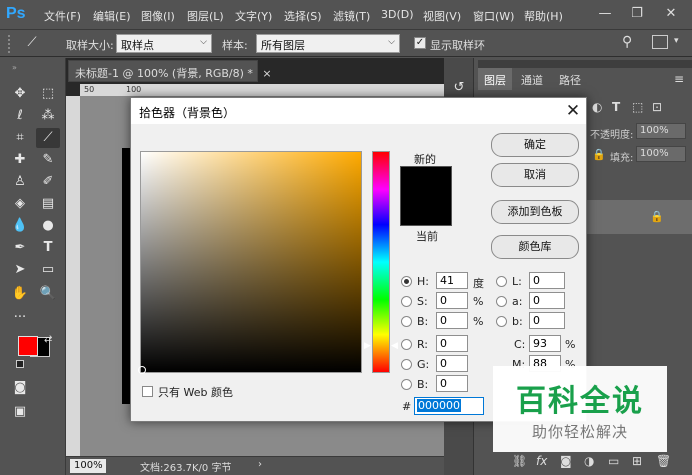  I want to click on blue-input: 0, so click(452, 383).